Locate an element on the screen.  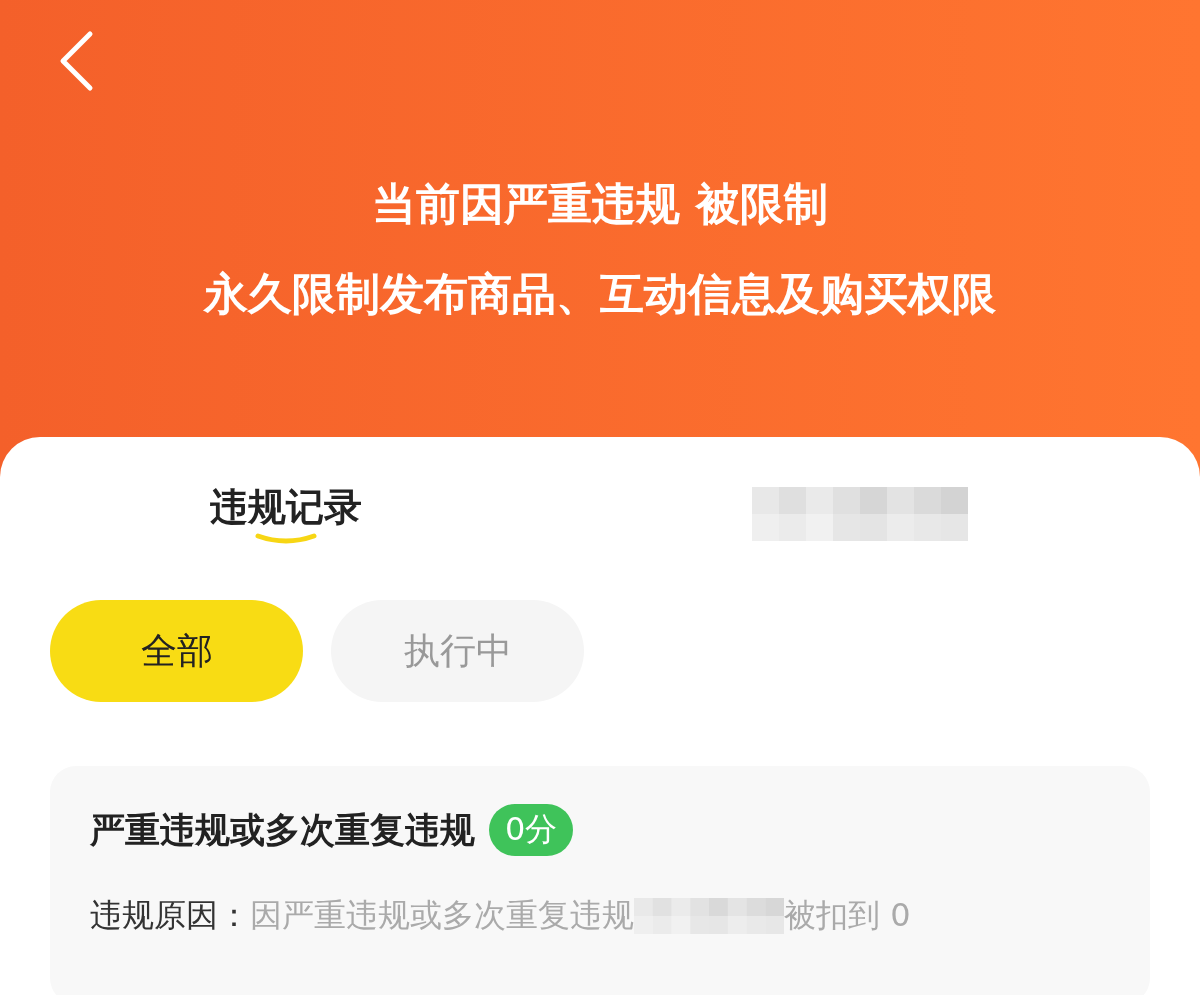
tab-underline is located at coordinates (286, 539).